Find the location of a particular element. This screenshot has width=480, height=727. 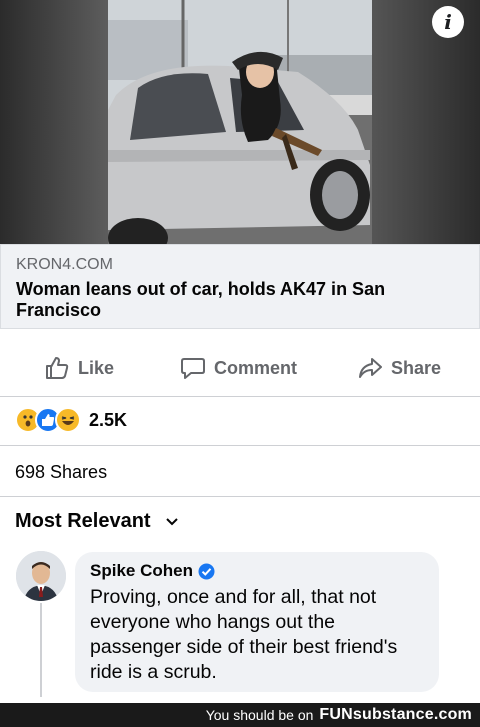

share-arrow-icon is located at coordinates (370, 368).